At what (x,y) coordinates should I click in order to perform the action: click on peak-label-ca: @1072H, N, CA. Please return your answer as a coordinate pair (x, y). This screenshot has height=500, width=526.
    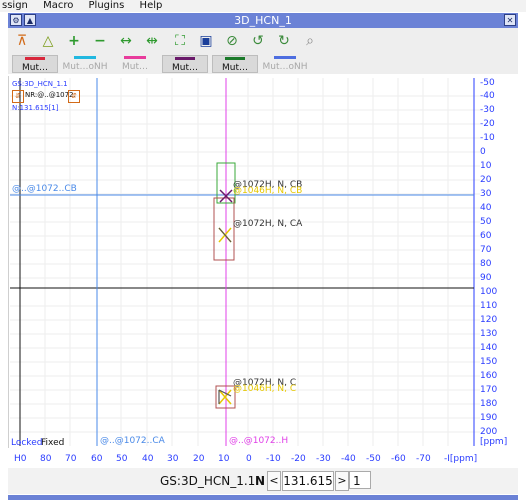
    Looking at the image, I should click on (267, 224).